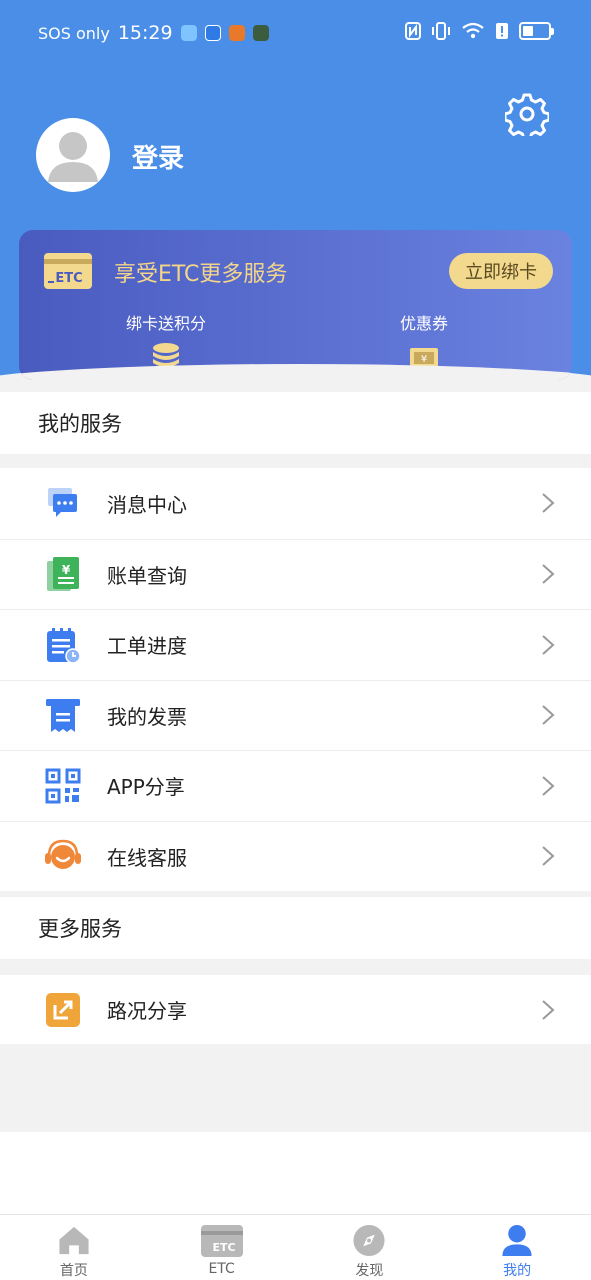  What do you see at coordinates (74, 33) in the screenshot?
I see `carrier-text: SOS only` at bounding box center [74, 33].